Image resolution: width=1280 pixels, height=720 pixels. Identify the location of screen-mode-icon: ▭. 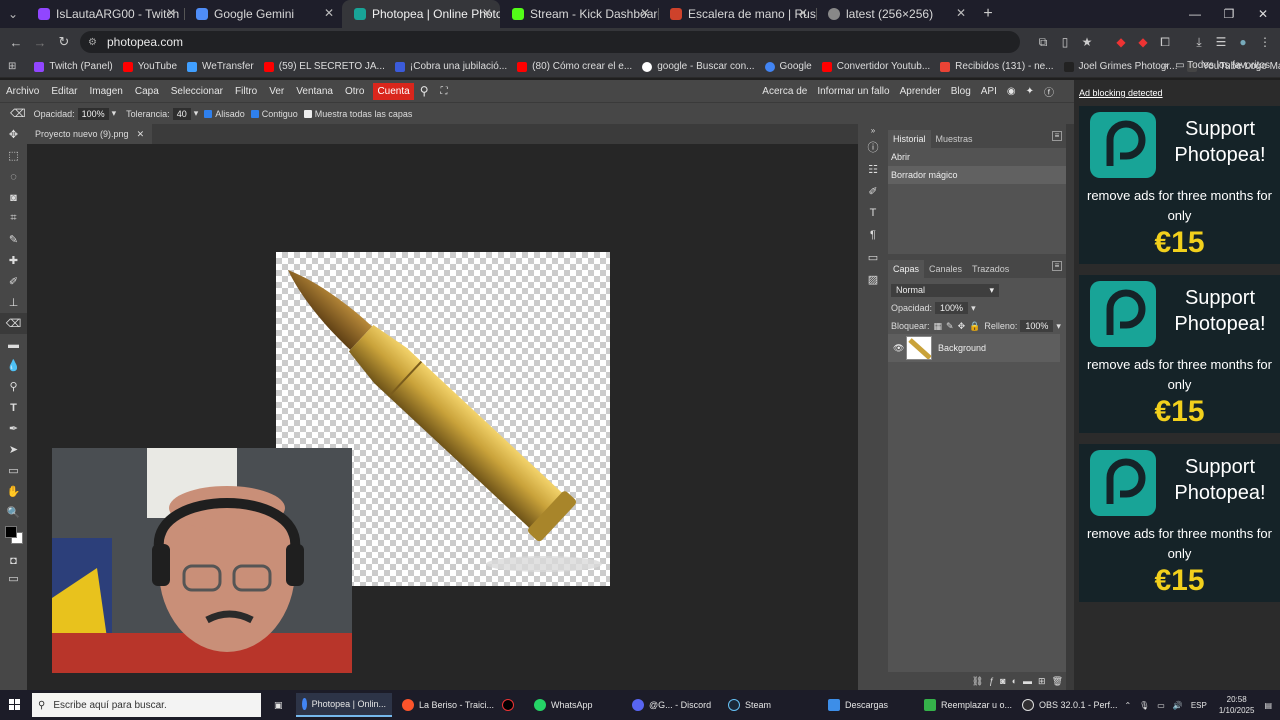
(13, 578).